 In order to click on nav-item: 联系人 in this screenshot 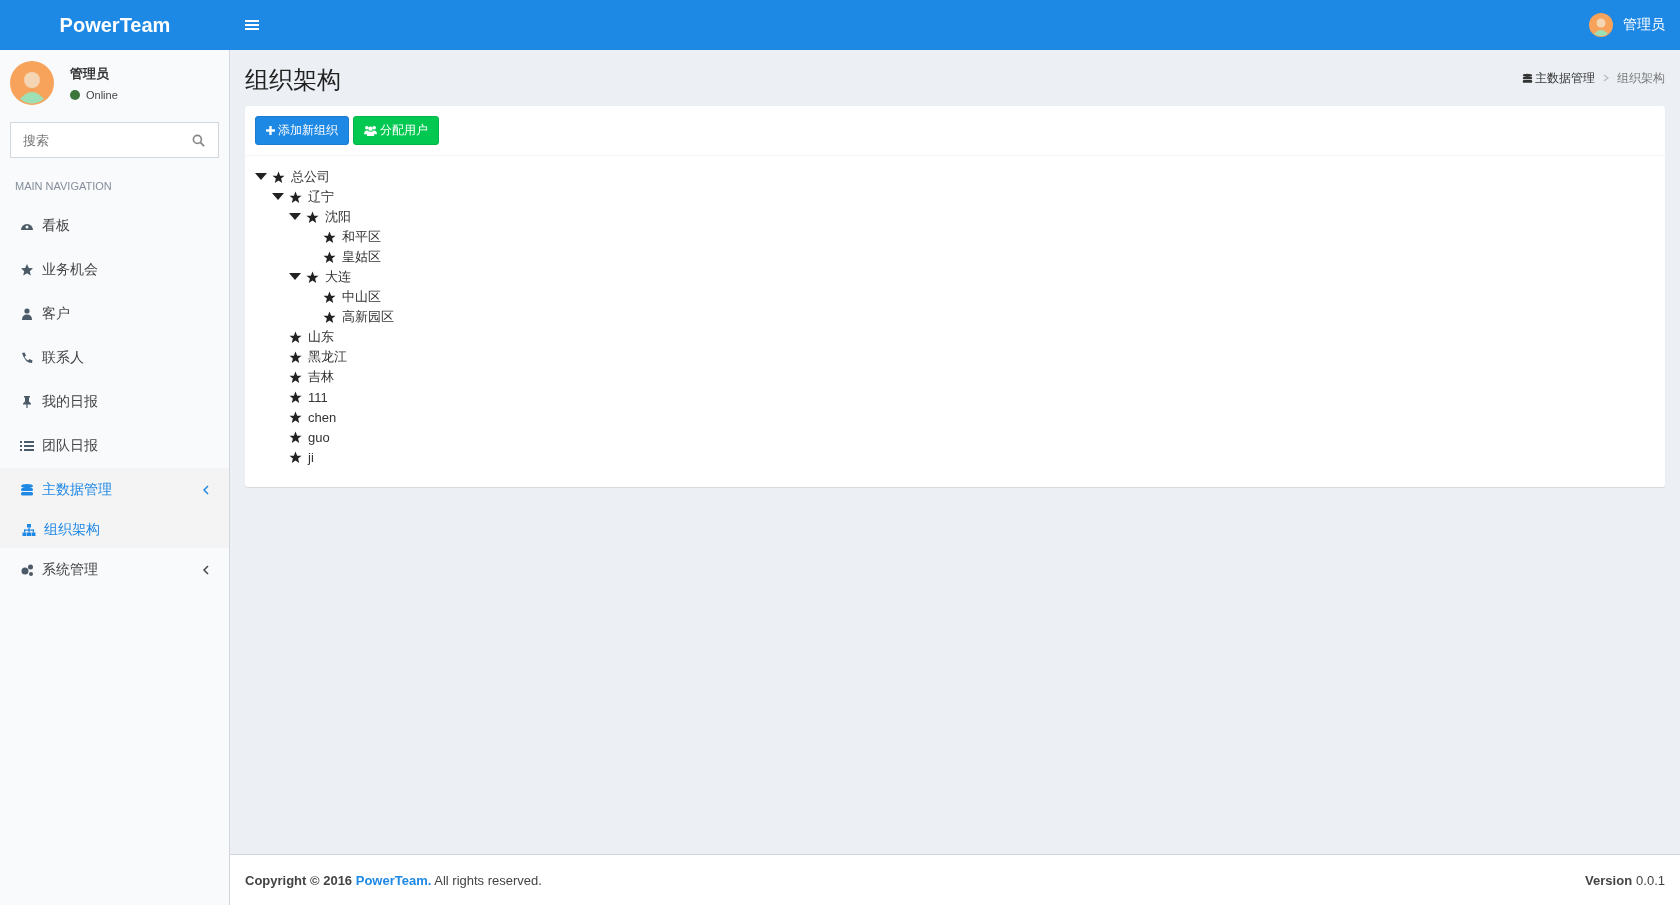, I will do `click(114, 358)`.